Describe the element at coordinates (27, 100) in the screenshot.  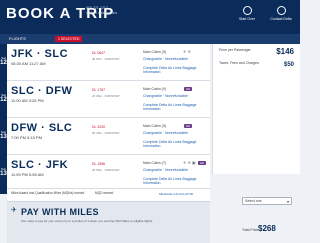
I see `flight-times: 11:00 AM 3:26 PM` at that location.